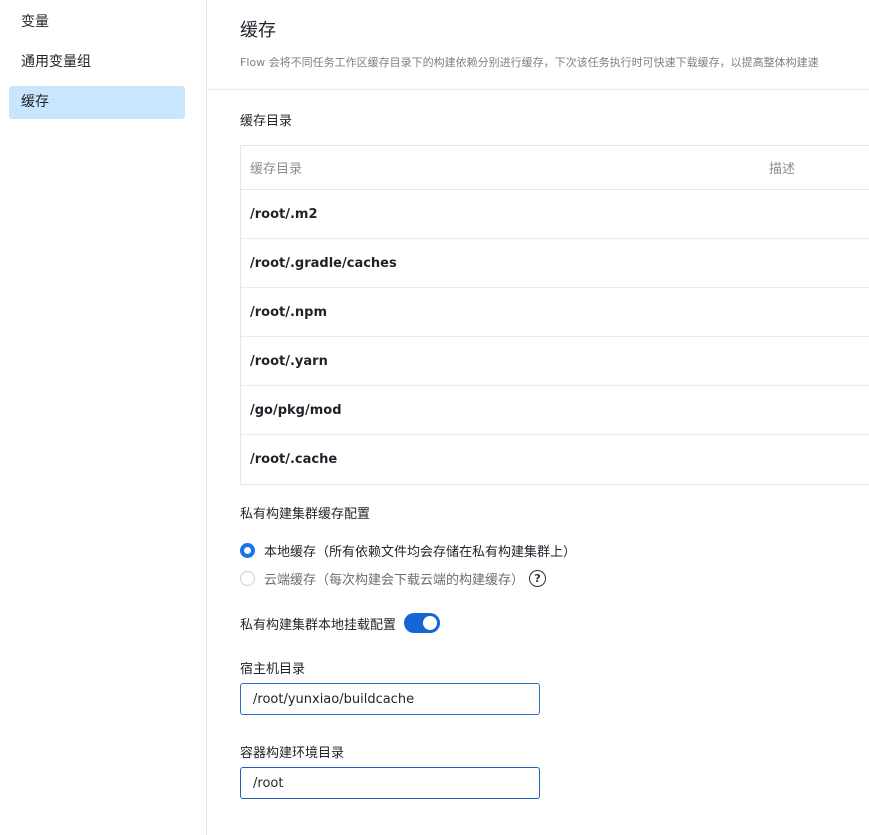 The width and height of the screenshot is (869, 835). Describe the element at coordinates (97, 62) in the screenshot. I see `sidebar-item-common-variable-groups: 通用变量组` at that location.